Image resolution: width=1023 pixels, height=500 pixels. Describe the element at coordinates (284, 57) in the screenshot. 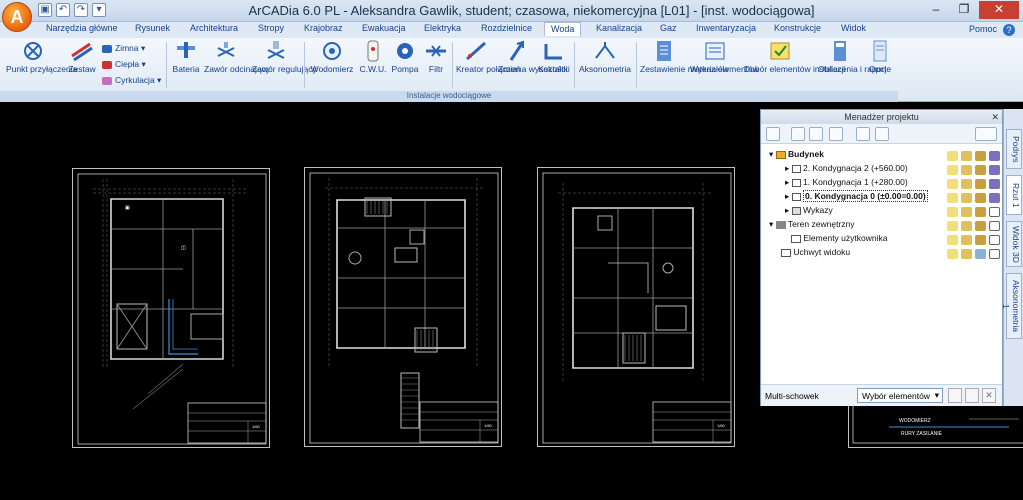

I see `zawor-regulujacy-button: Zawór regulujący` at that location.